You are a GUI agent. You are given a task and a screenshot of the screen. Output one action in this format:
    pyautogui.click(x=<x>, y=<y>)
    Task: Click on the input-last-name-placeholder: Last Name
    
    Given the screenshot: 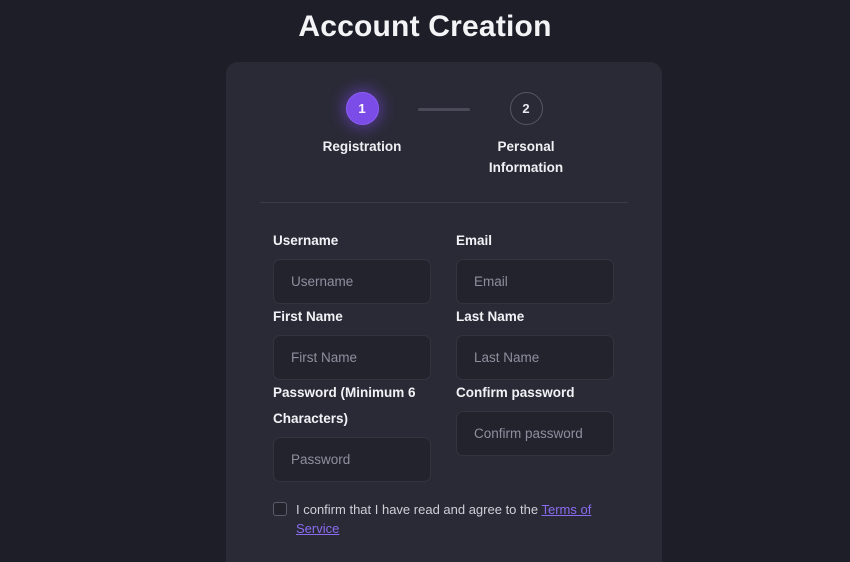 What is the action you would take?
    pyautogui.click(x=507, y=357)
    